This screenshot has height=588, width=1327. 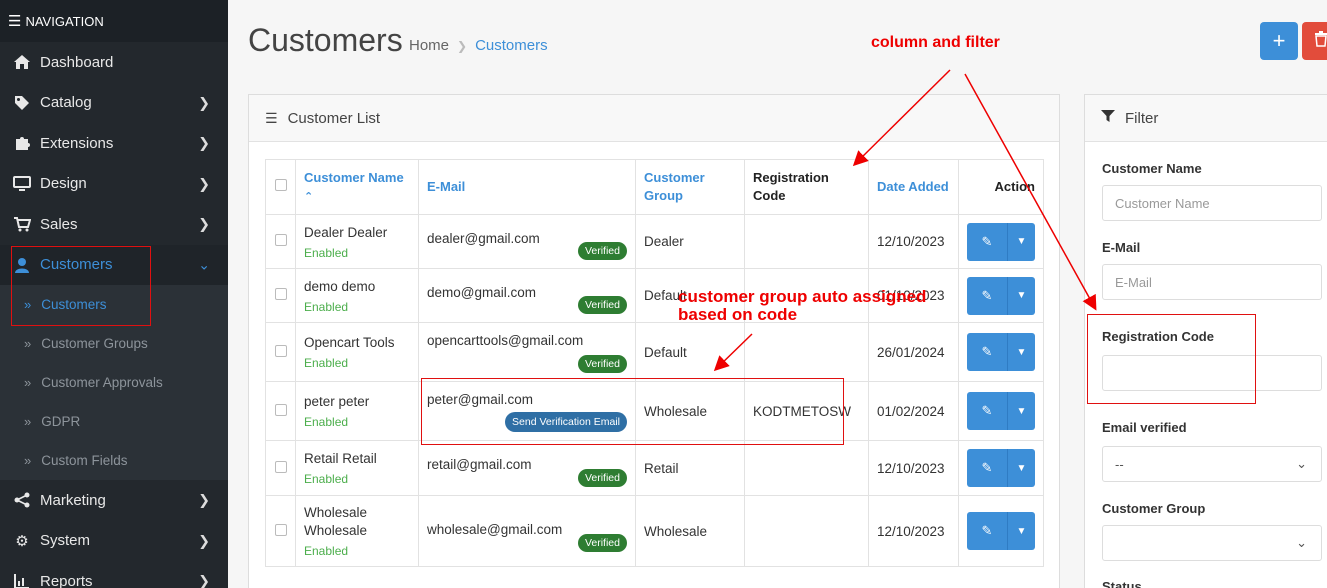 What do you see at coordinates (114, 184) in the screenshot?
I see `sidebar-item-design: Design ❯` at bounding box center [114, 184].